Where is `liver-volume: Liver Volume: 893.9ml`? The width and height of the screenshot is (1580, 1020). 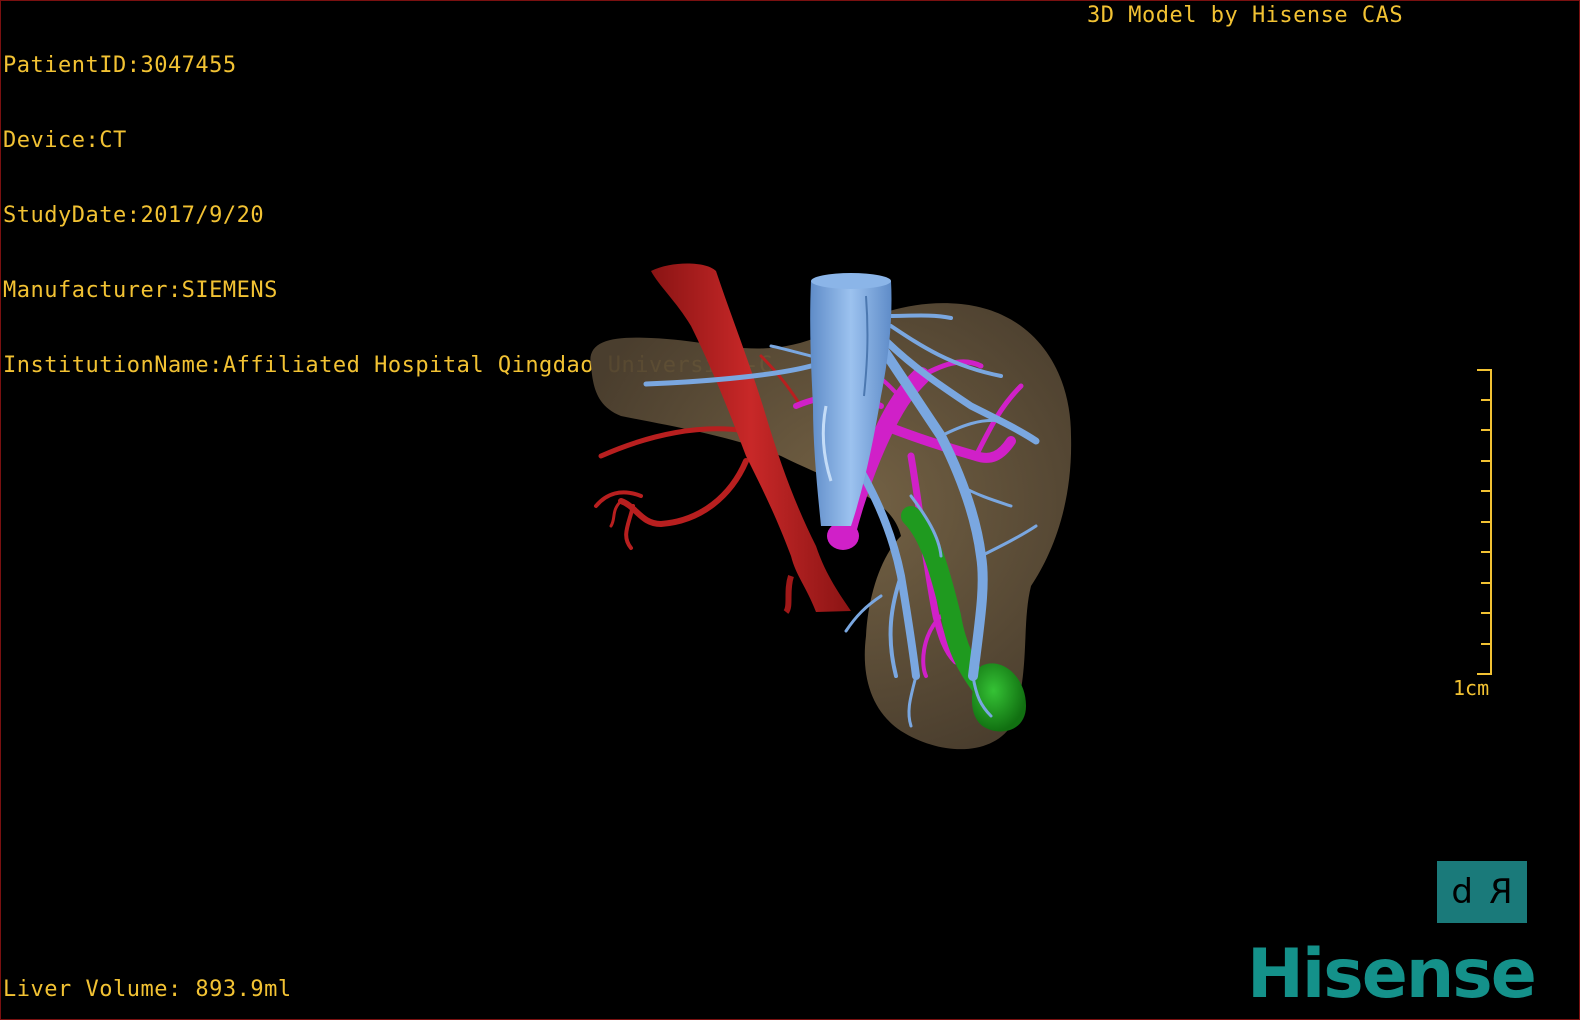
liver-volume: Liver Volume: 893.9ml is located at coordinates (147, 989).